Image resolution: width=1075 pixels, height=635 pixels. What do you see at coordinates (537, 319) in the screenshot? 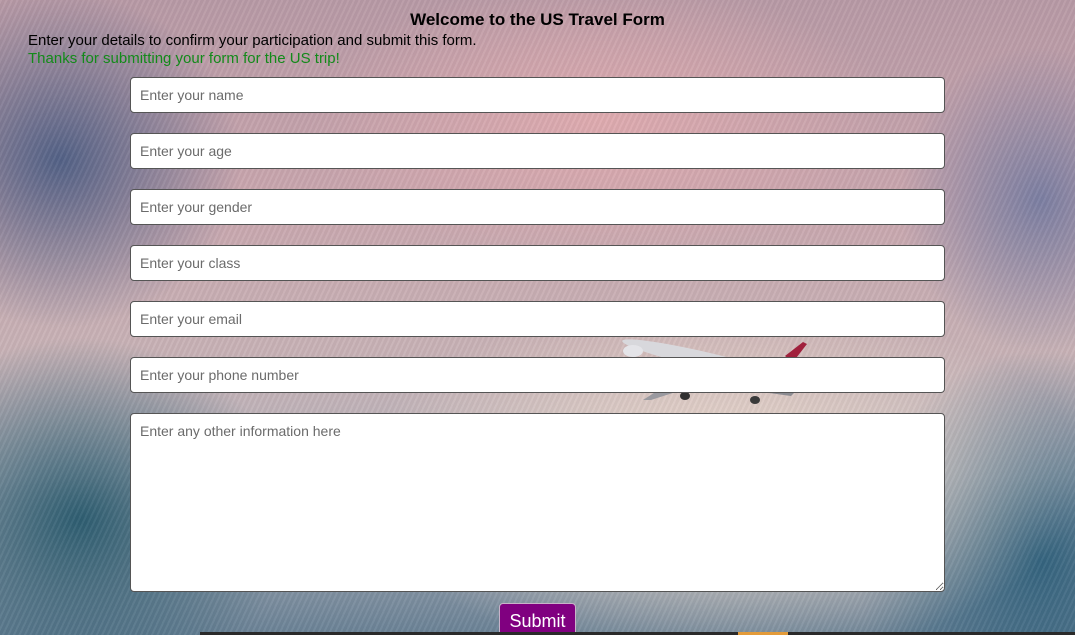
I see `email-input` at bounding box center [537, 319].